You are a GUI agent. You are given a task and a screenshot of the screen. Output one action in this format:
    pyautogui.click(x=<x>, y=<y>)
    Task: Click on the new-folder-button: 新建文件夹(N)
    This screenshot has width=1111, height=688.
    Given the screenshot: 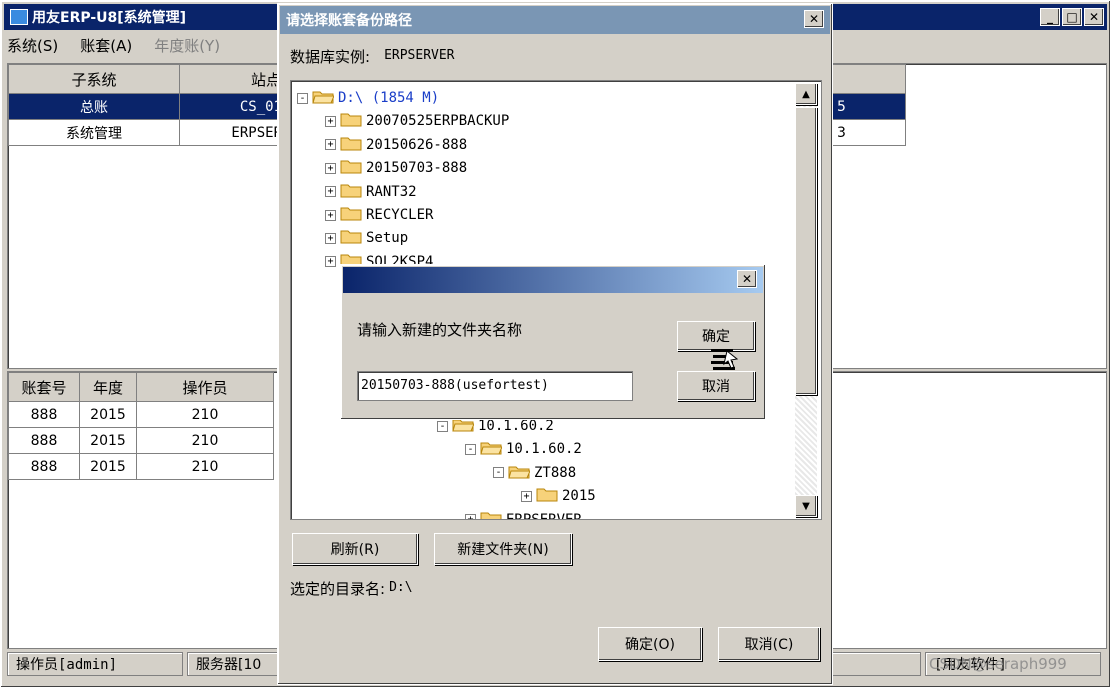 What is the action you would take?
    pyautogui.click(x=503, y=549)
    